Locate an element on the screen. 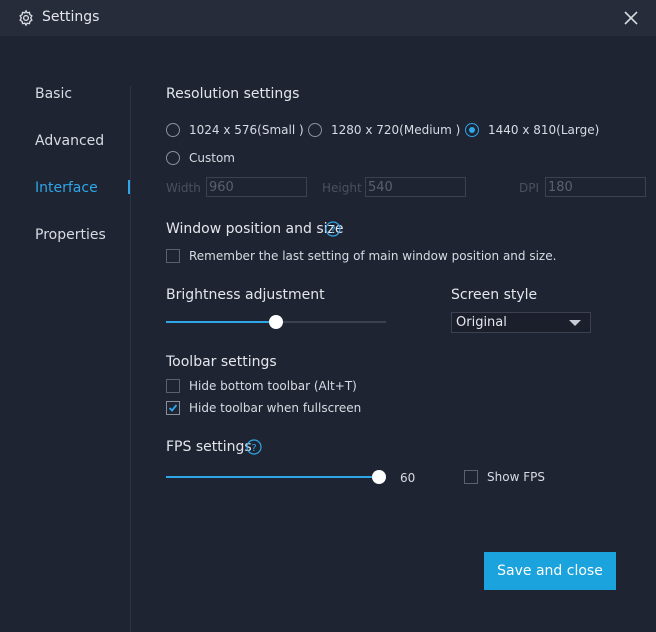 This screenshot has height=632, width=656. hide-bottom-toolbar-label: Hide bottom toolbar (Alt+T) is located at coordinates (273, 386).